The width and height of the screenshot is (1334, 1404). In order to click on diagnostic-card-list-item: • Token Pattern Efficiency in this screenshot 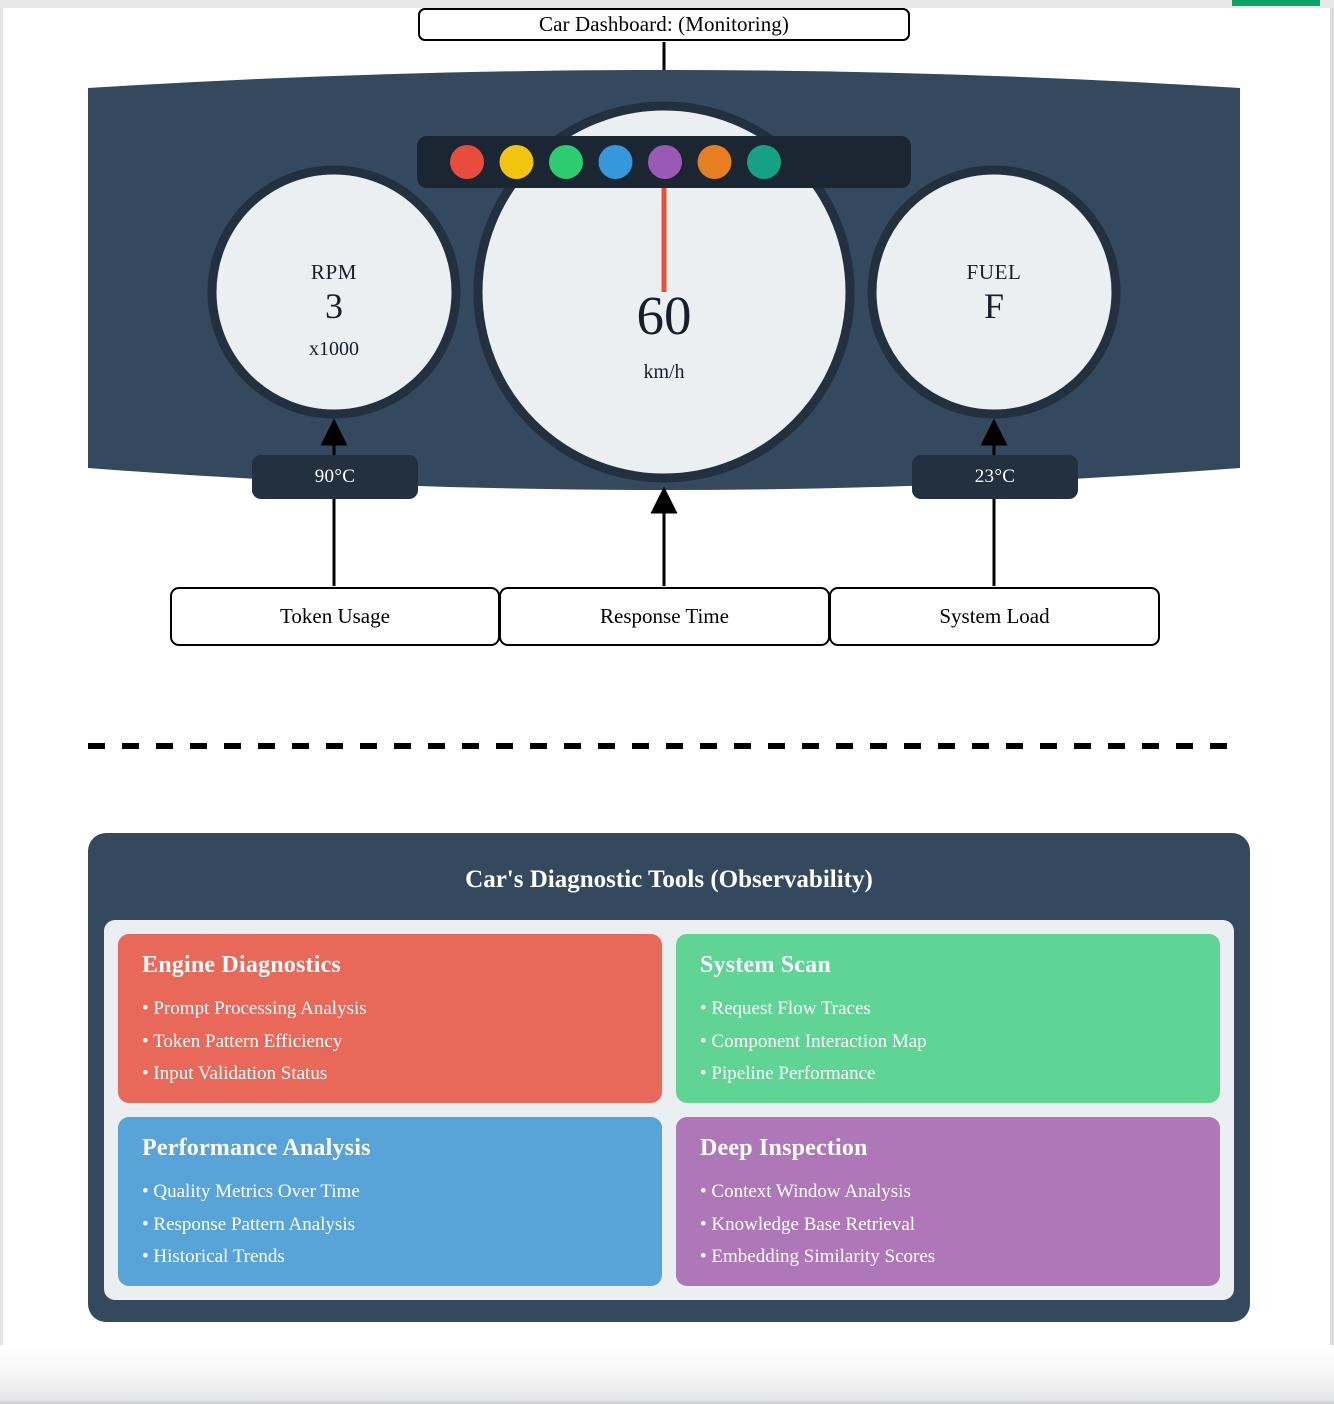, I will do `click(242, 1041)`.